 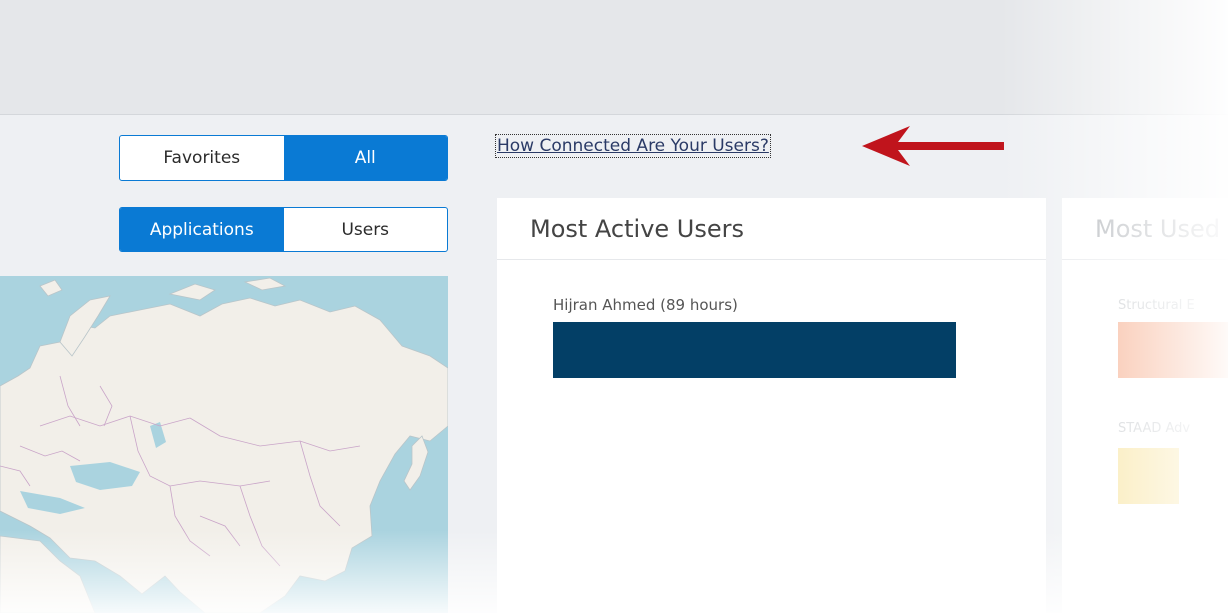 What do you see at coordinates (933, 146) in the screenshot?
I see `arrow-left-icon` at bounding box center [933, 146].